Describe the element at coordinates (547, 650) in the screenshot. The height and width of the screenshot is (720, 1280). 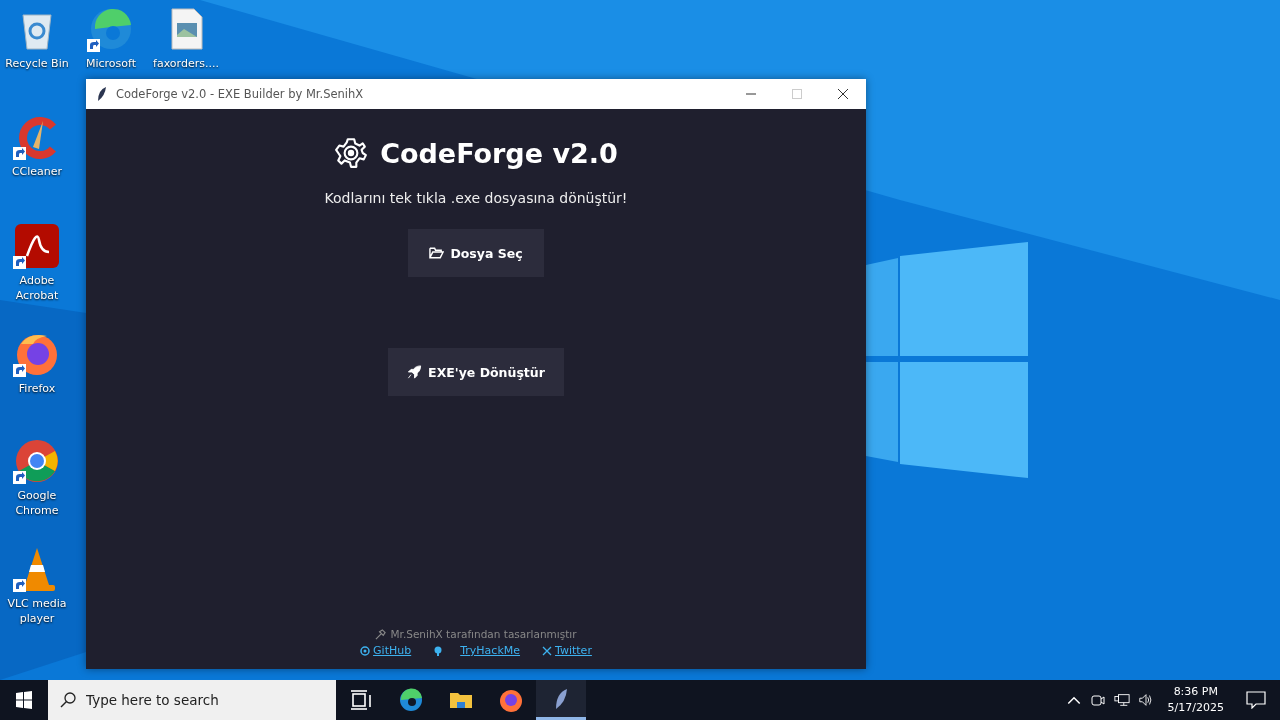
I see `x-icon` at that location.